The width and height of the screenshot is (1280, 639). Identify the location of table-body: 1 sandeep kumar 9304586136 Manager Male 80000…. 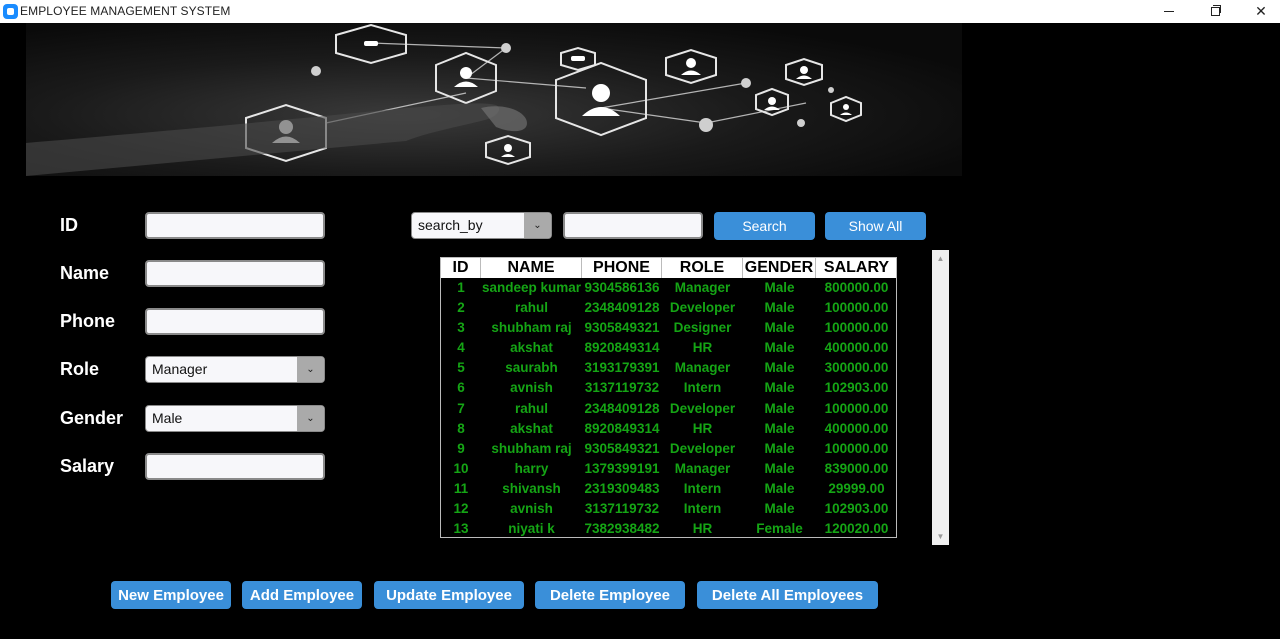
(668, 407).